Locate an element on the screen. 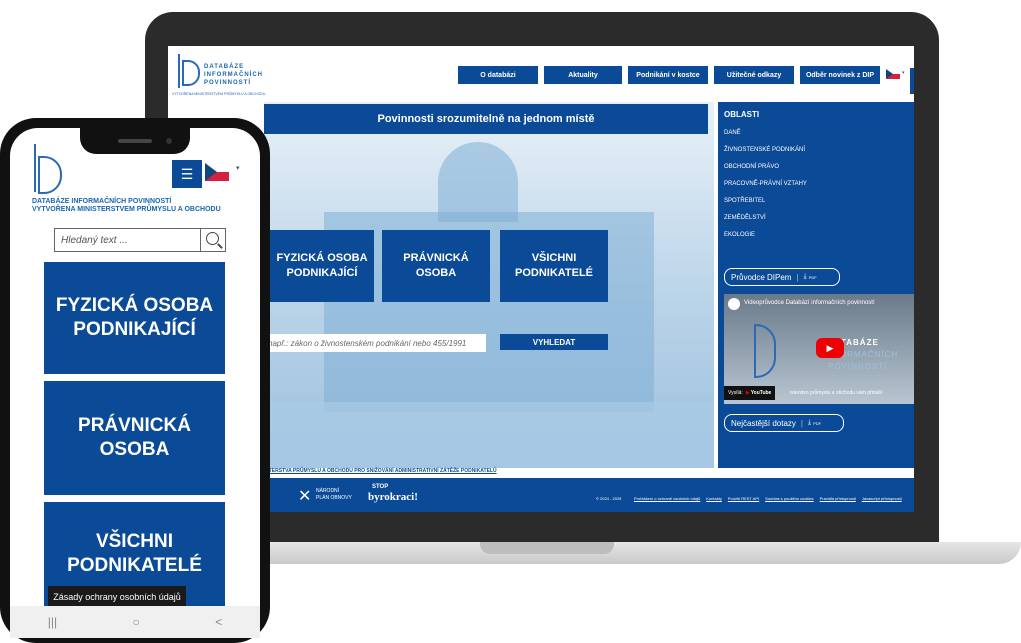  nav-aktuality: Aktuality is located at coordinates (583, 75).